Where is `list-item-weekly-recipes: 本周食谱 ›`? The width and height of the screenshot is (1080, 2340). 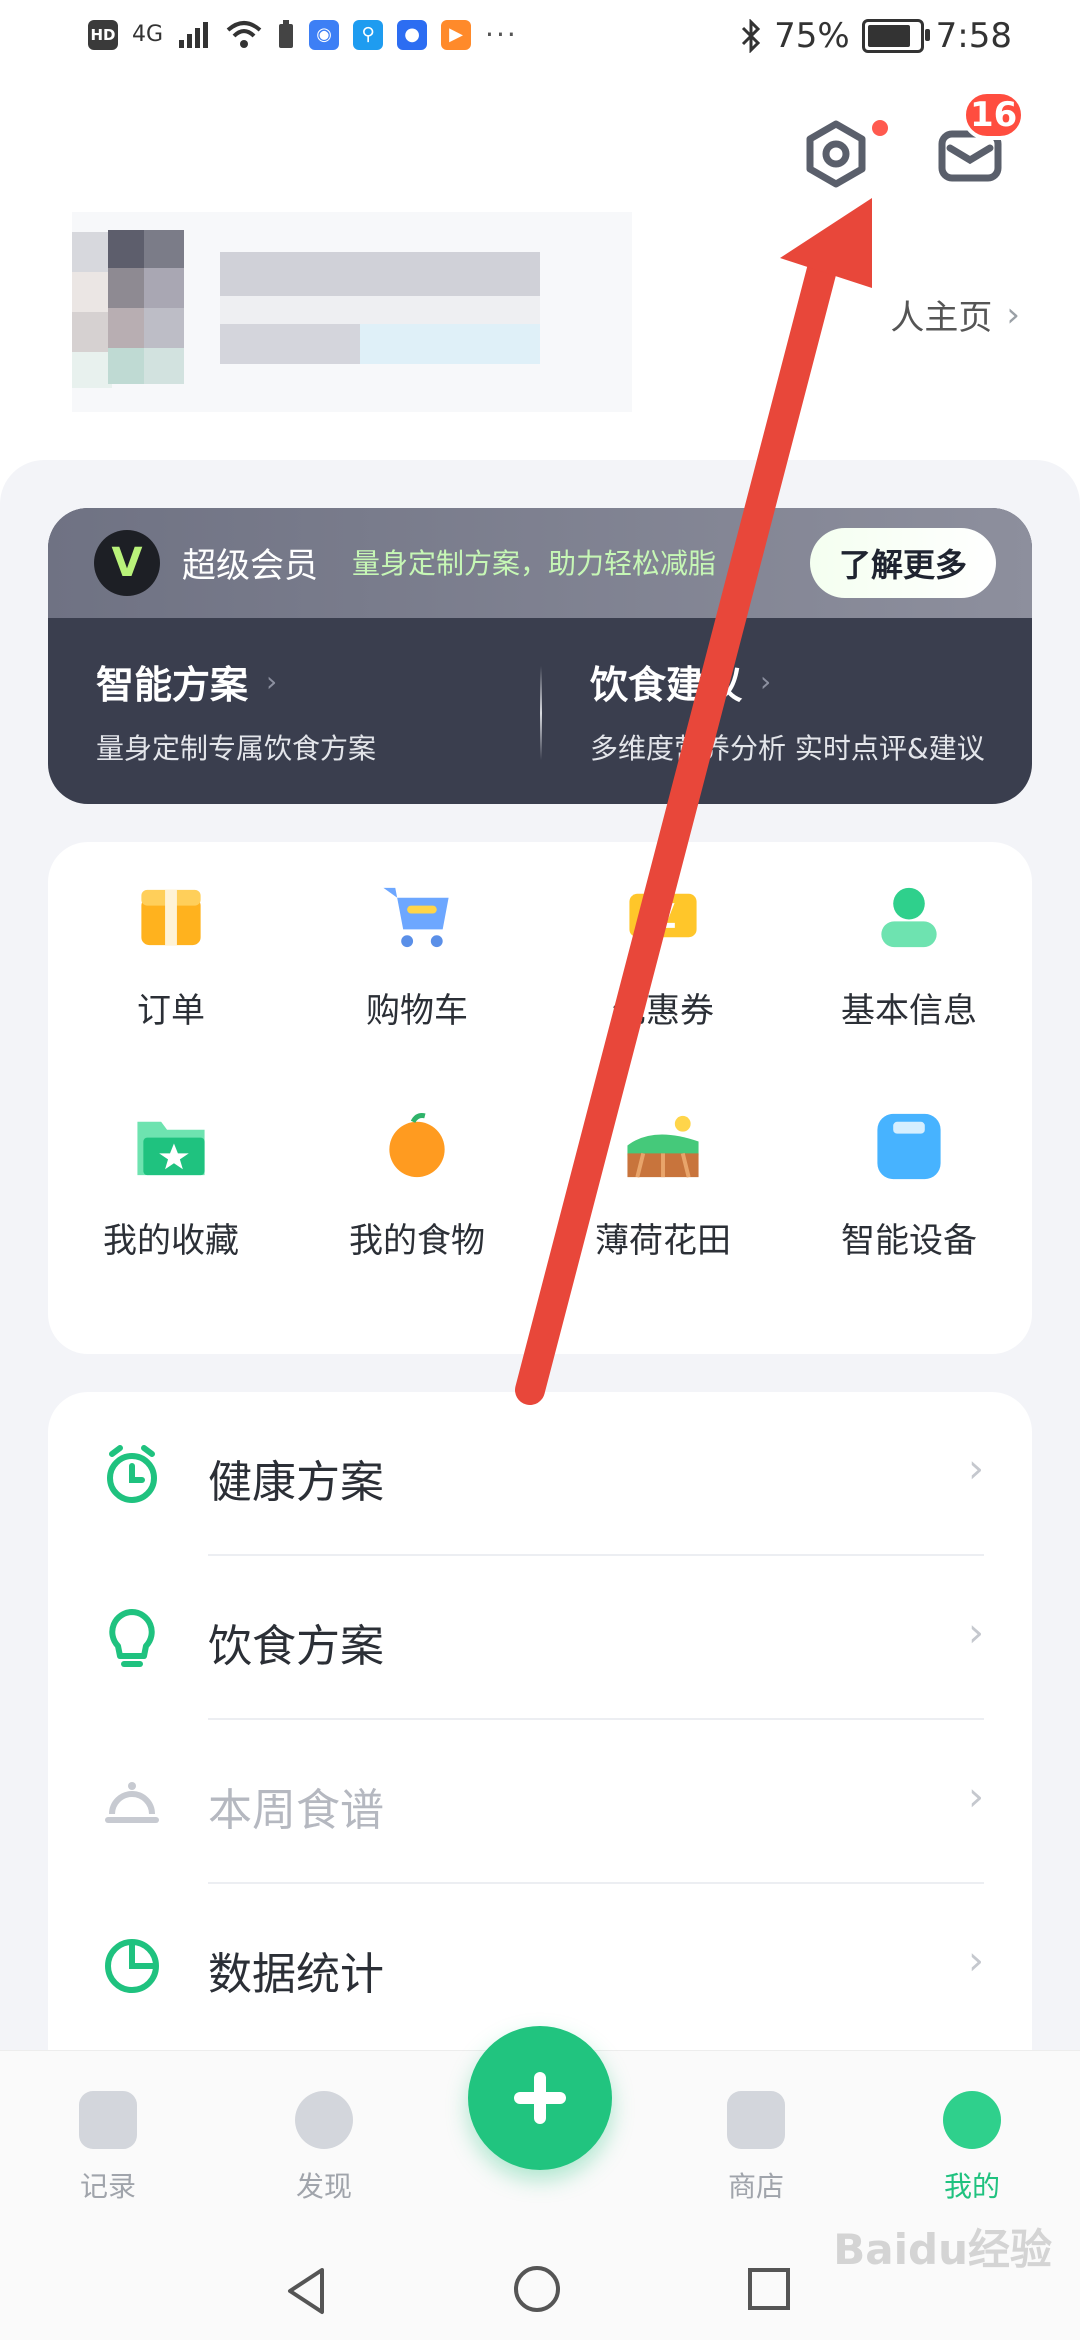
list-item-weekly-recipes: 本周食谱 › is located at coordinates (540, 1802).